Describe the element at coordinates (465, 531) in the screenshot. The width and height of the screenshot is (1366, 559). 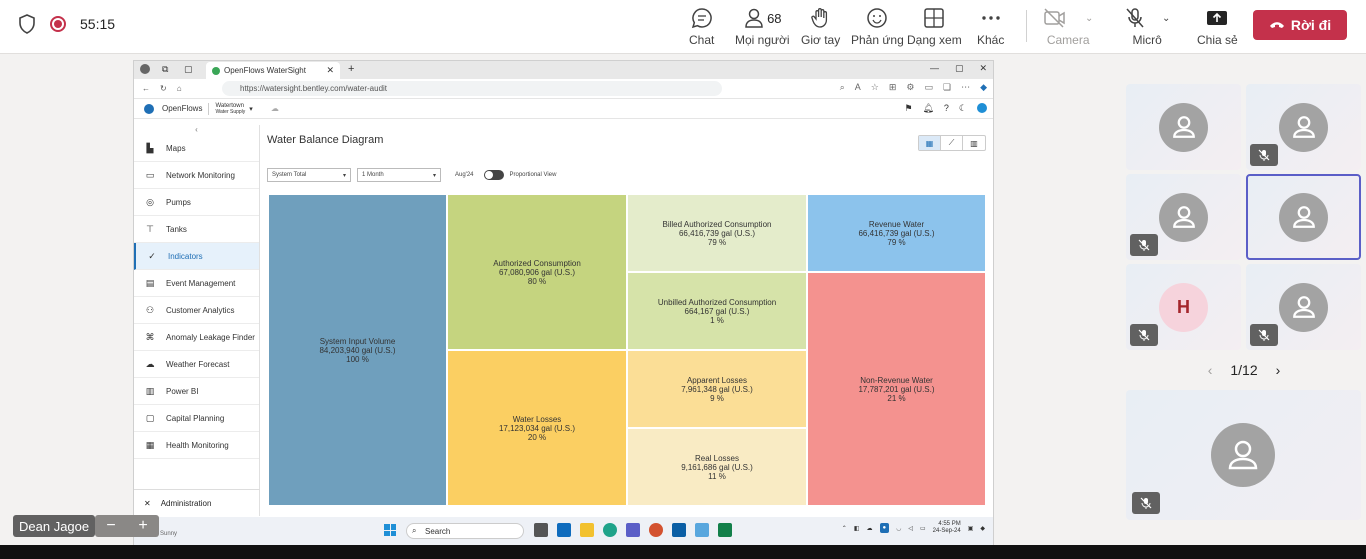
I see `taskbar-search: ⌕ Search` at that location.